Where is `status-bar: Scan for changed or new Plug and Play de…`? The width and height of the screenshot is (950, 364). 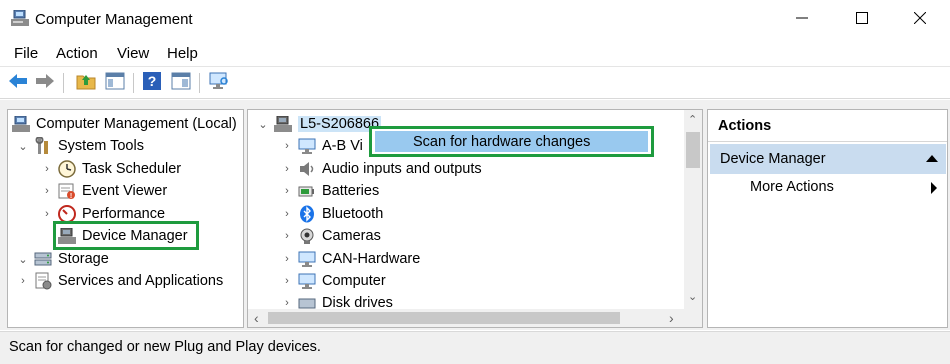 status-bar: Scan for changed or new Plug and Play de… is located at coordinates (475, 347).